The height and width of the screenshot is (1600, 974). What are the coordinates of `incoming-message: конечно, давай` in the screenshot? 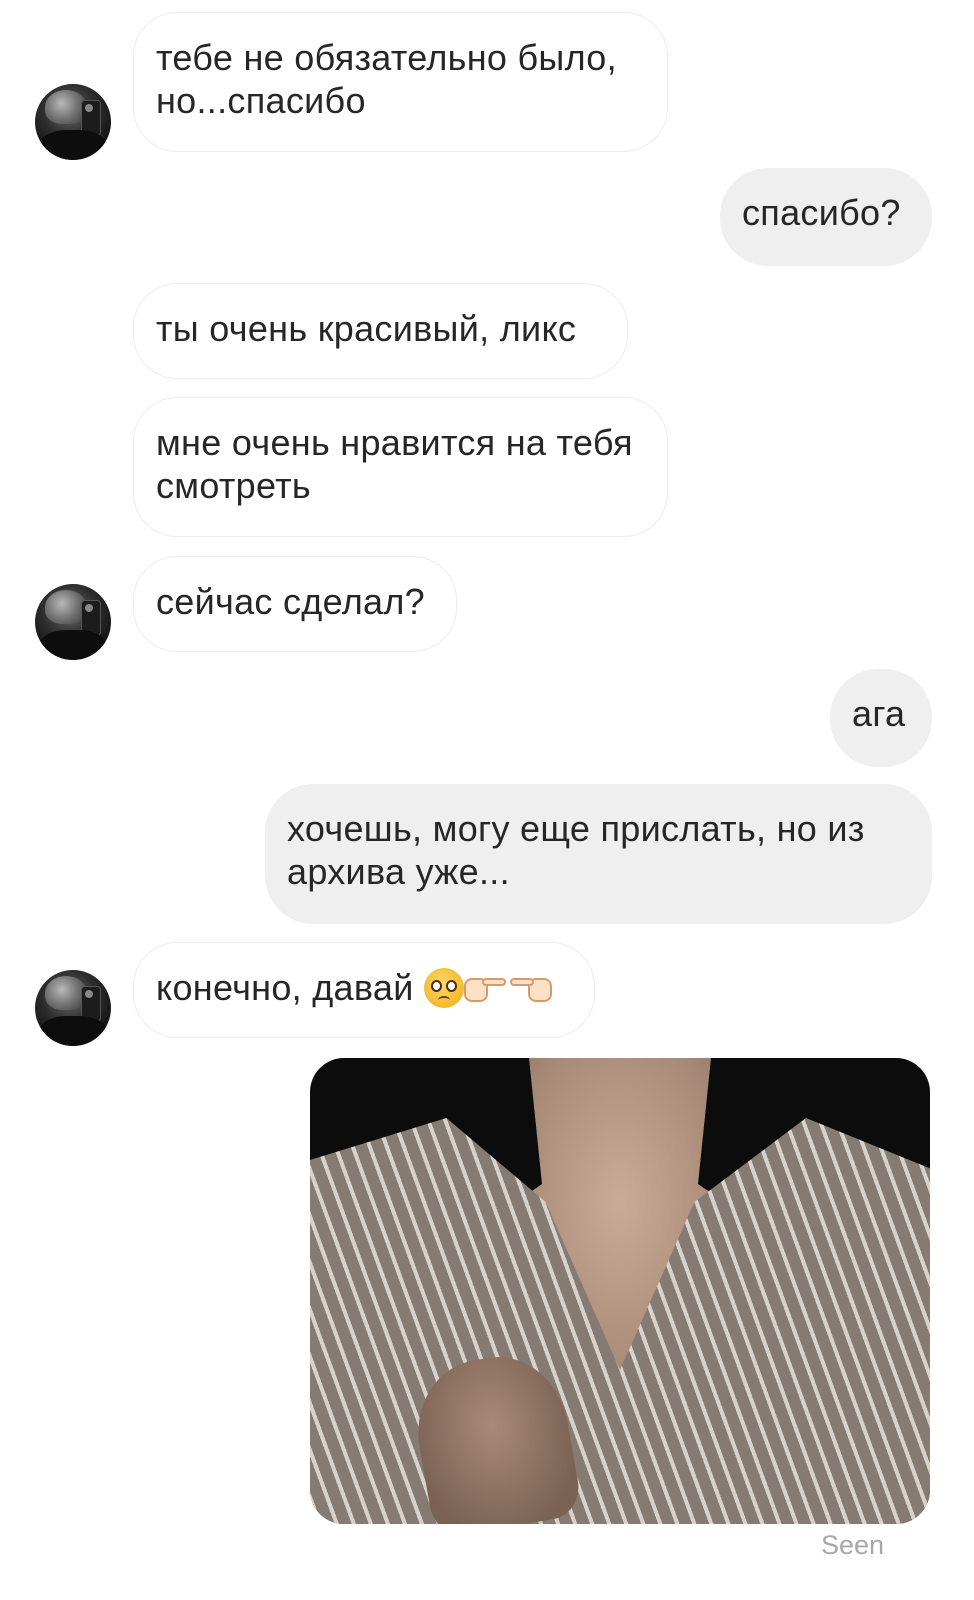 It's located at (364, 990).